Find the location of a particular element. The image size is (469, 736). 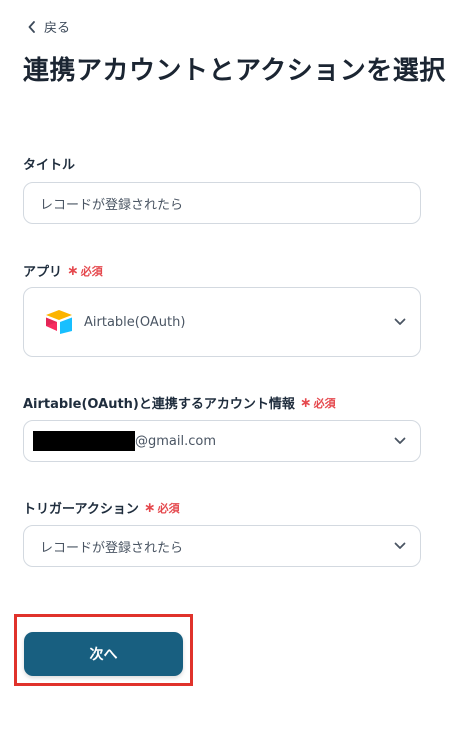

trigger-label-text: トリガーアクション is located at coordinates (81, 509).